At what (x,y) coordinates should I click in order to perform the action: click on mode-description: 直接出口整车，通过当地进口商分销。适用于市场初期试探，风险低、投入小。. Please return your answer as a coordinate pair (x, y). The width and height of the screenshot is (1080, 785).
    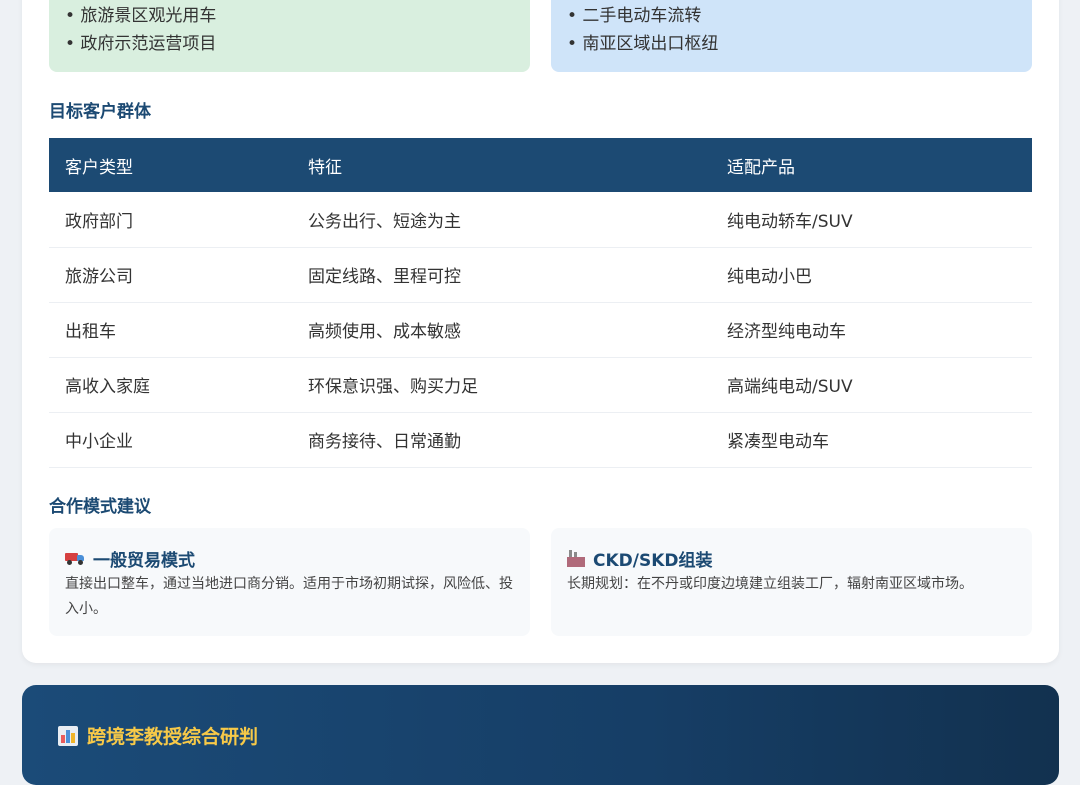
    Looking at the image, I should click on (289, 596).